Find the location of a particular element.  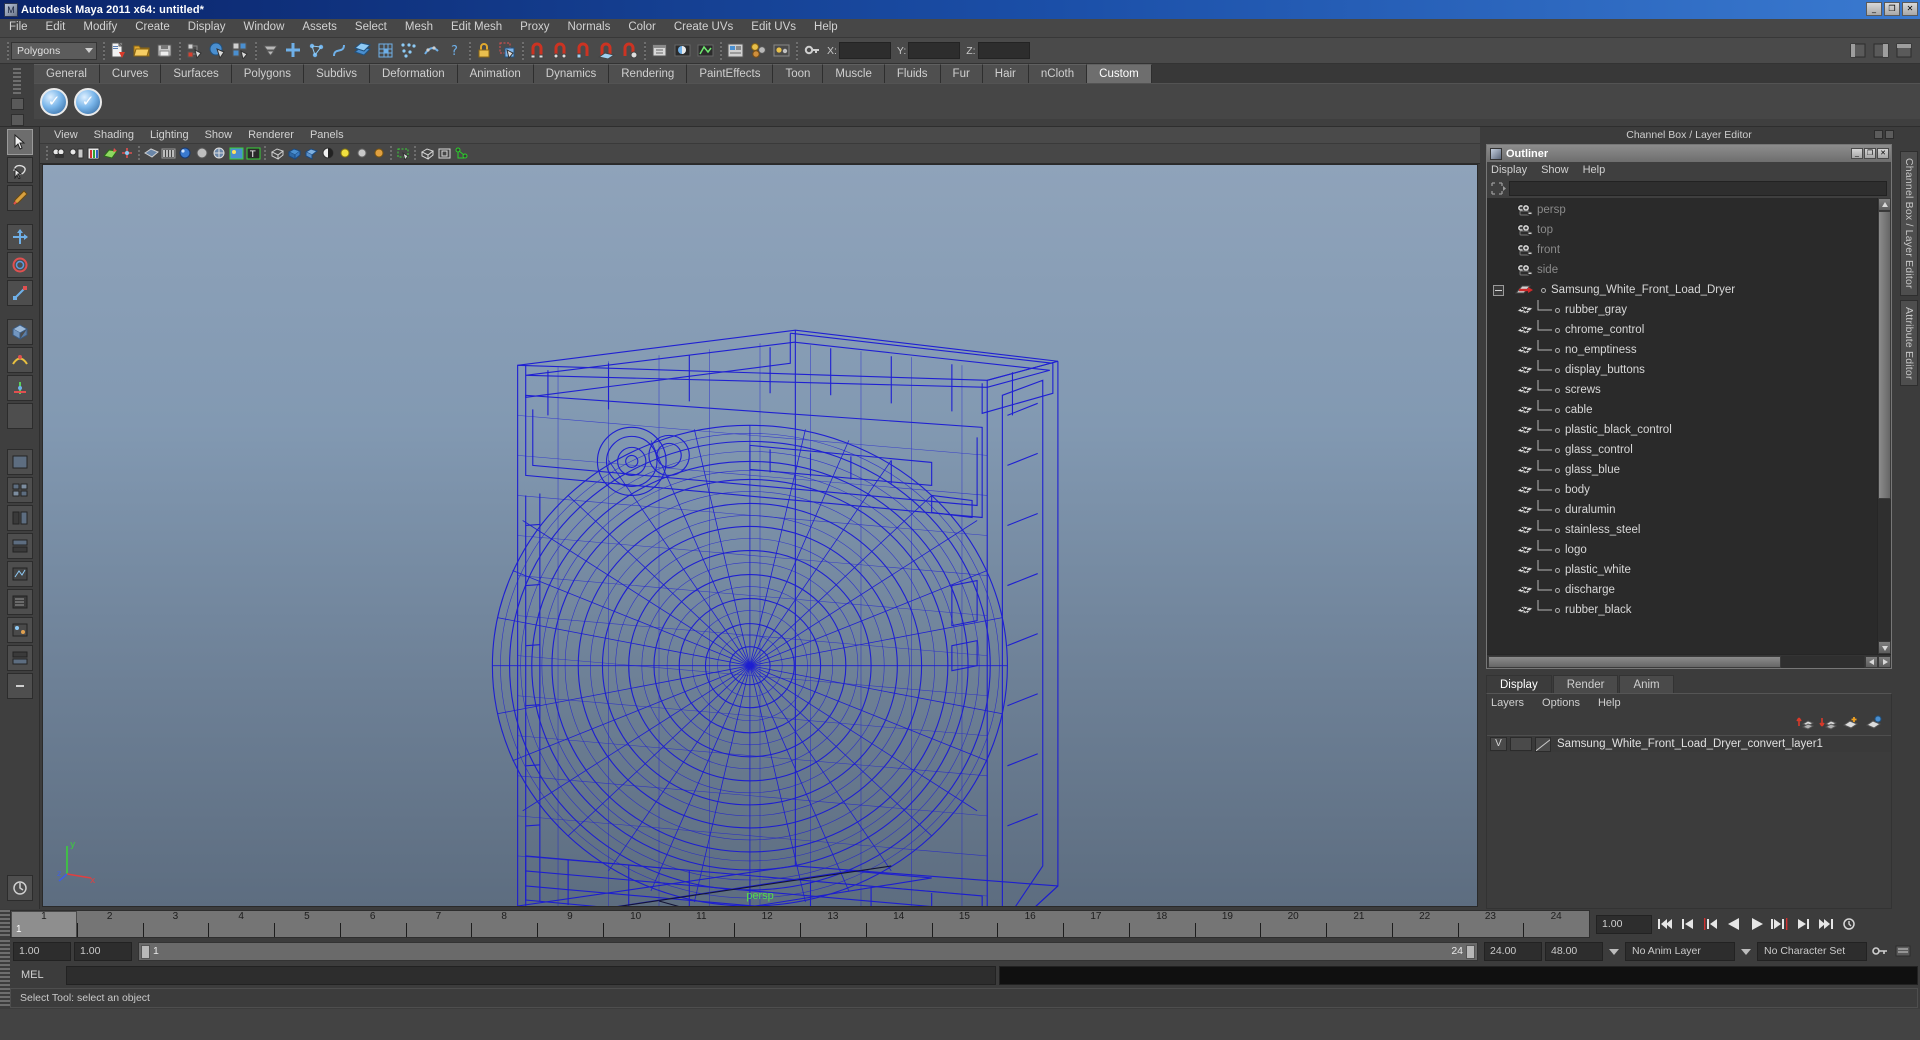

shelf-tab-dynamics: Dynamics is located at coordinates (571, 73).